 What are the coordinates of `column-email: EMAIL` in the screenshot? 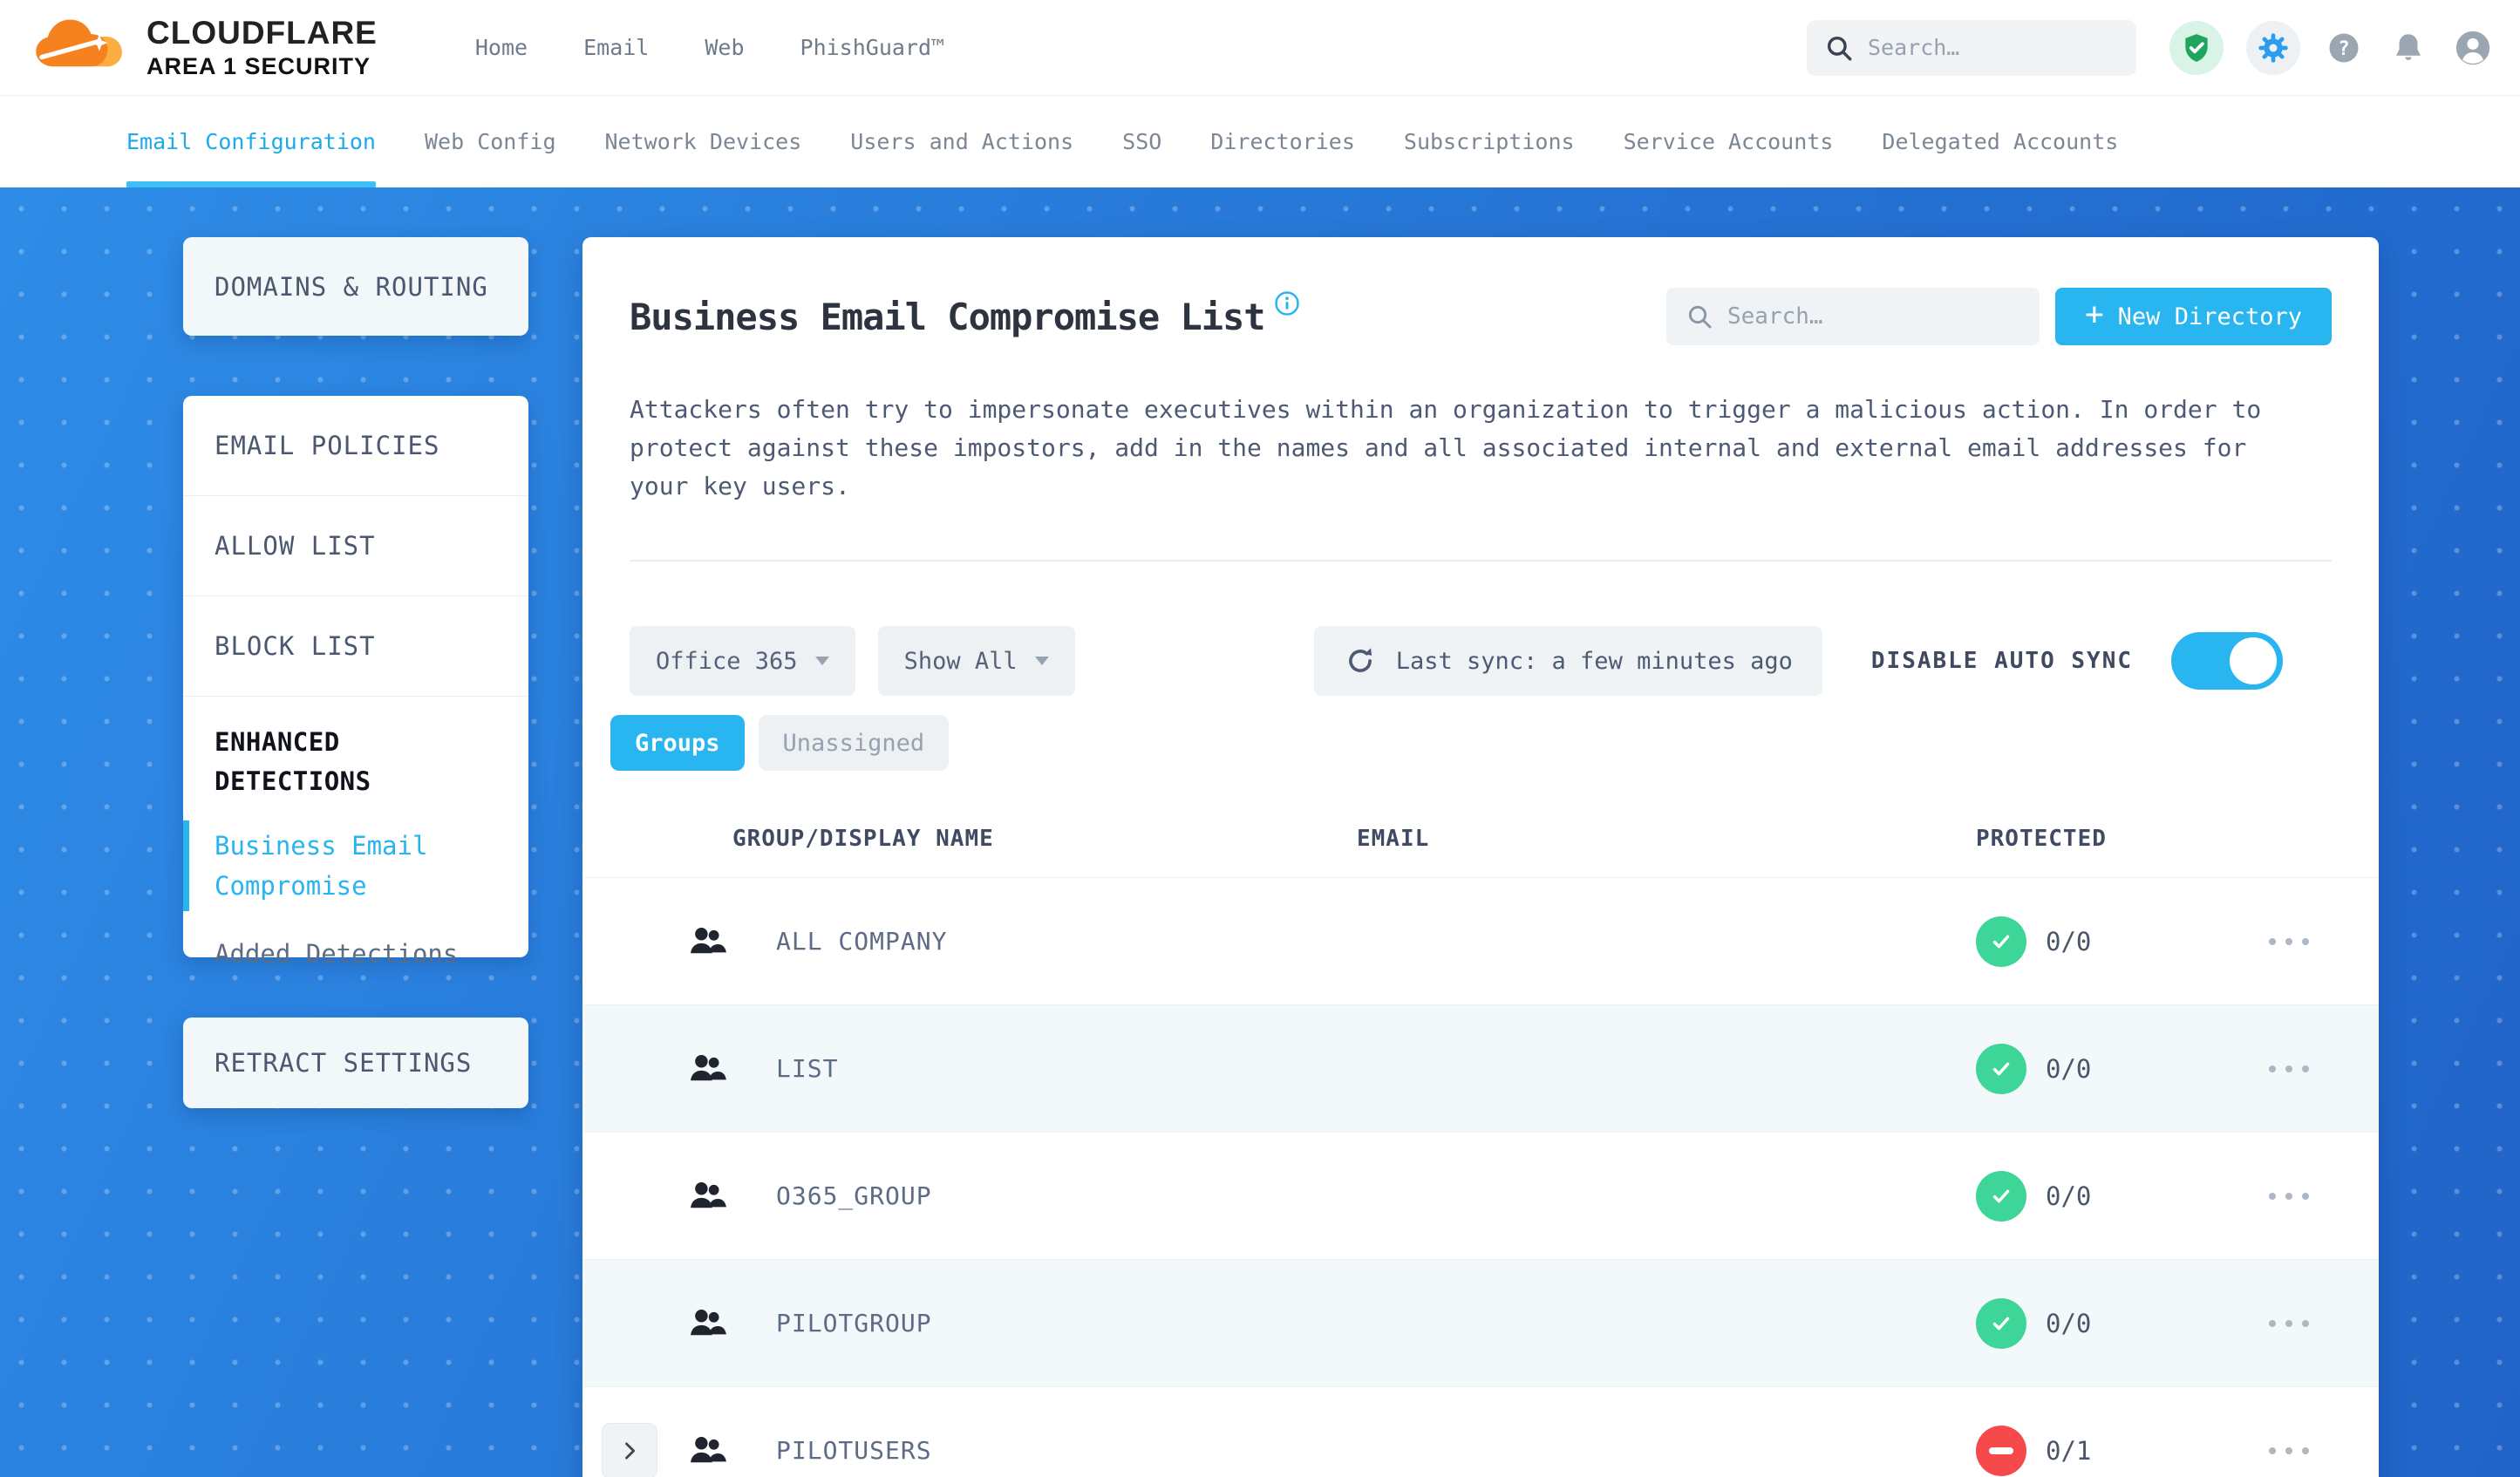 It's located at (1393, 839).